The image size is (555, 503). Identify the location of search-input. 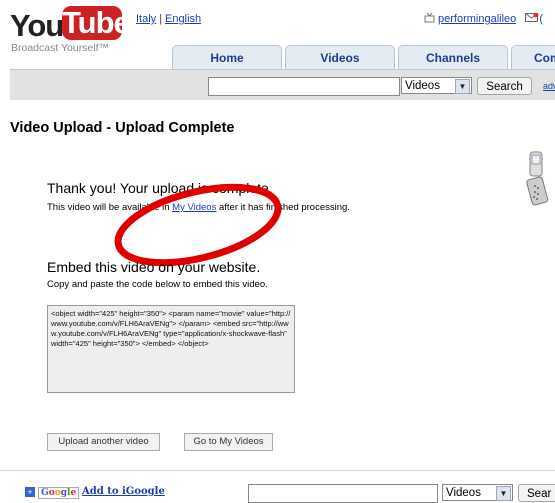
(304, 86).